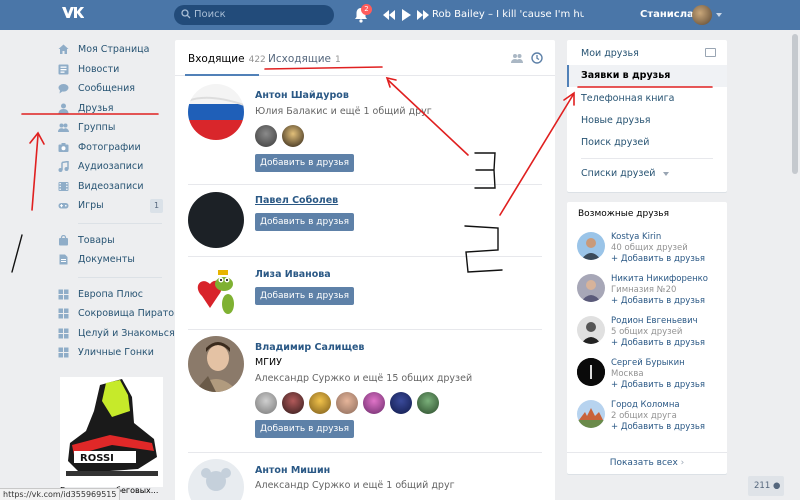 Image resolution: width=800 pixels, height=500 pixels. What do you see at coordinates (389, 15) in the screenshot?
I see `previous-track-icon` at bounding box center [389, 15].